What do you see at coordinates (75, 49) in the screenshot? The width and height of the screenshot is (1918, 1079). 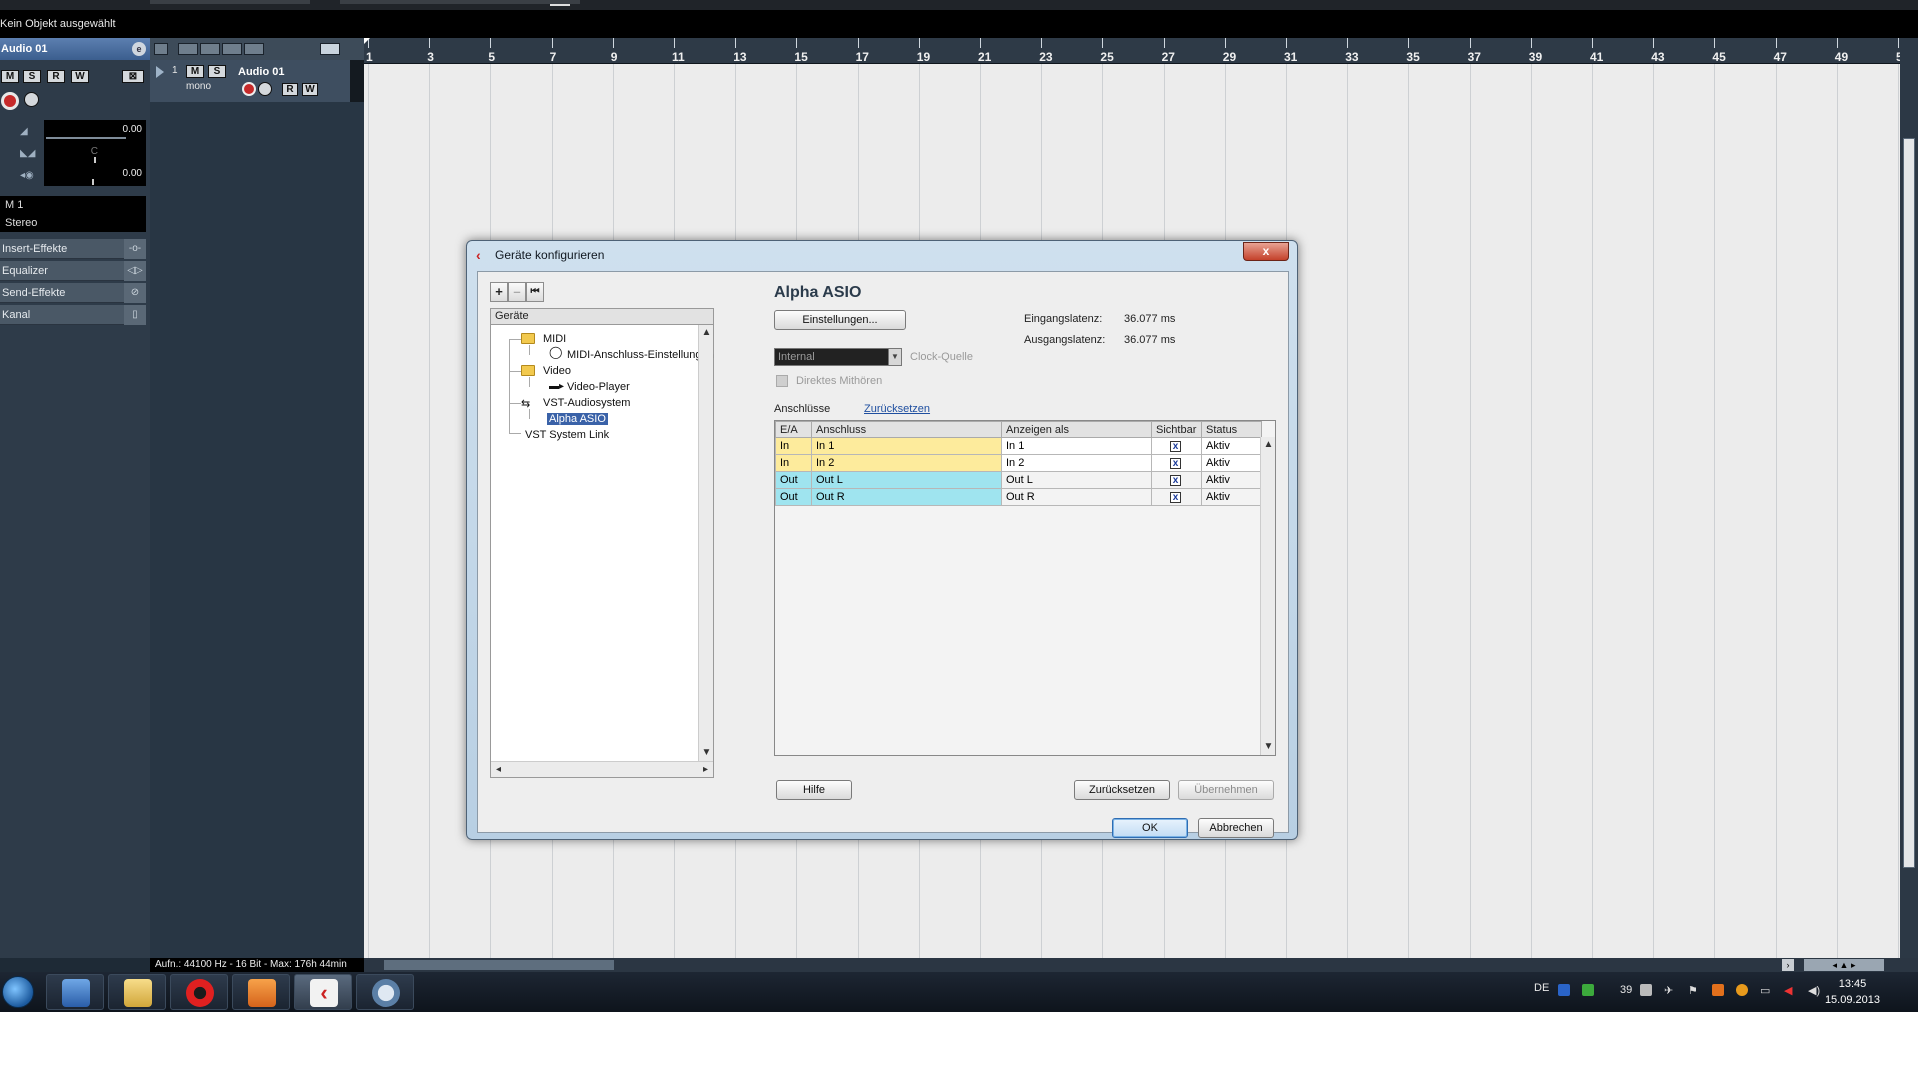 I see `inspector-track-title: Audio 01 e` at bounding box center [75, 49].